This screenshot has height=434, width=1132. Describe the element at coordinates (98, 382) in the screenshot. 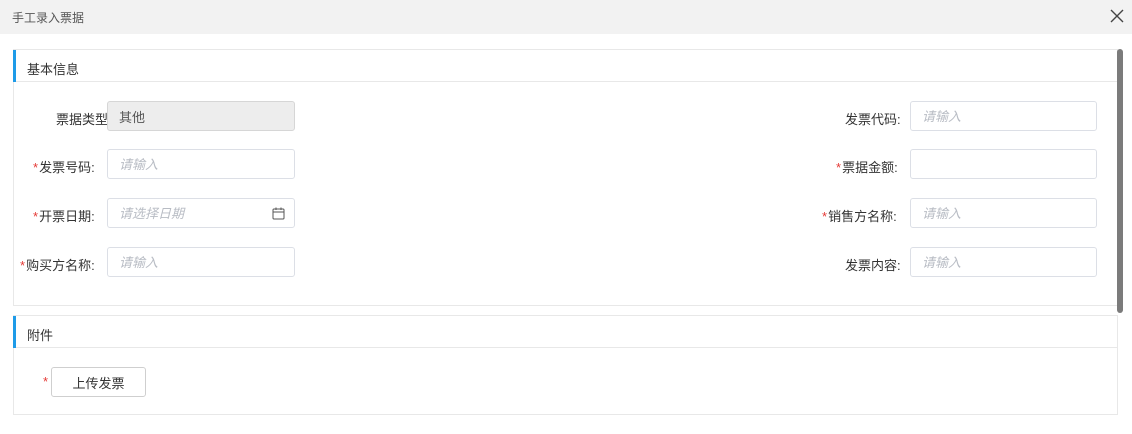

I see `upload-invoice-button: 上传发票` at that location.